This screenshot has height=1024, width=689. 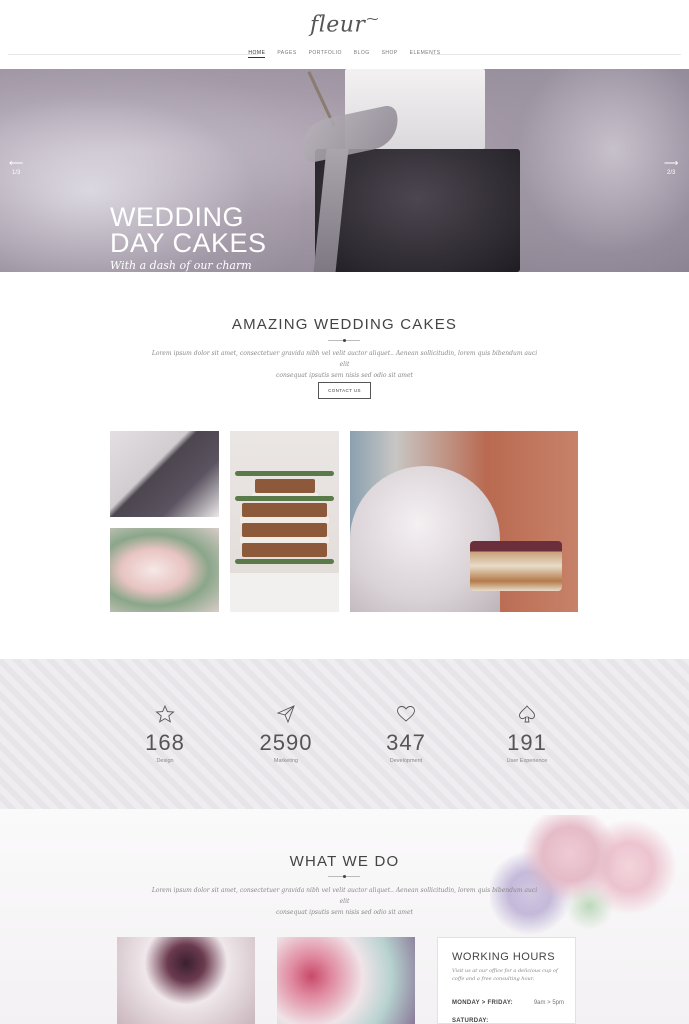 I want to click on gallery-photo-naked-cake, so click(x=284, y=521).